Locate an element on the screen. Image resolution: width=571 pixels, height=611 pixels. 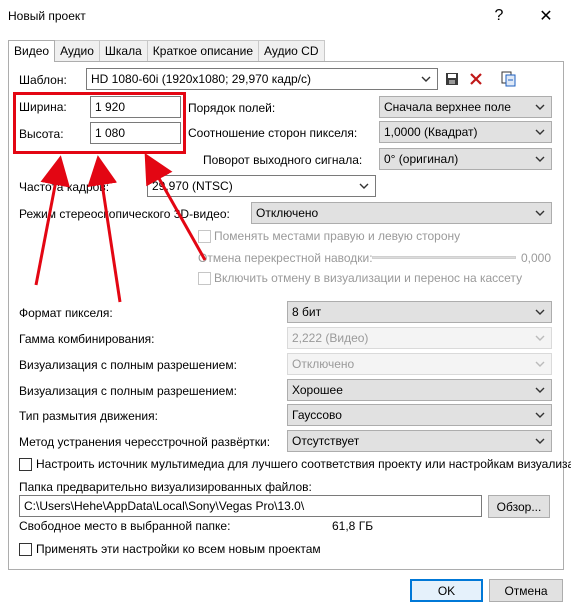
enable-cancel-checkbox is located at coordinates (204, 278).